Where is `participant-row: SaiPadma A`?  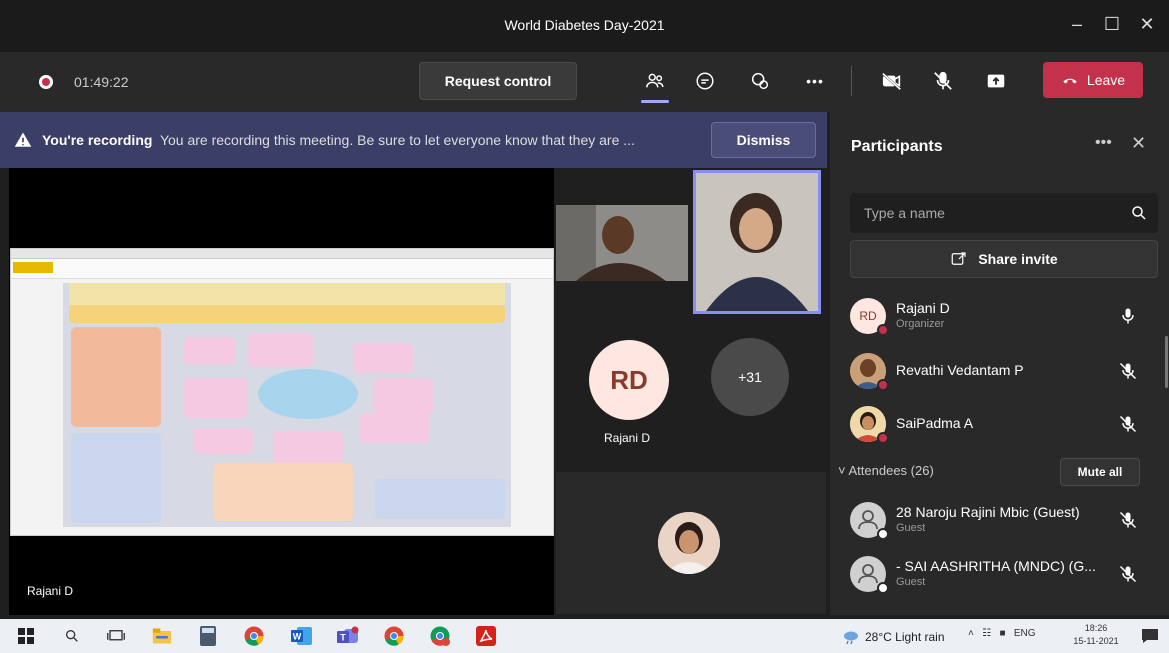
participant-row: SaiPadma A is located at coordinates (996, 424).